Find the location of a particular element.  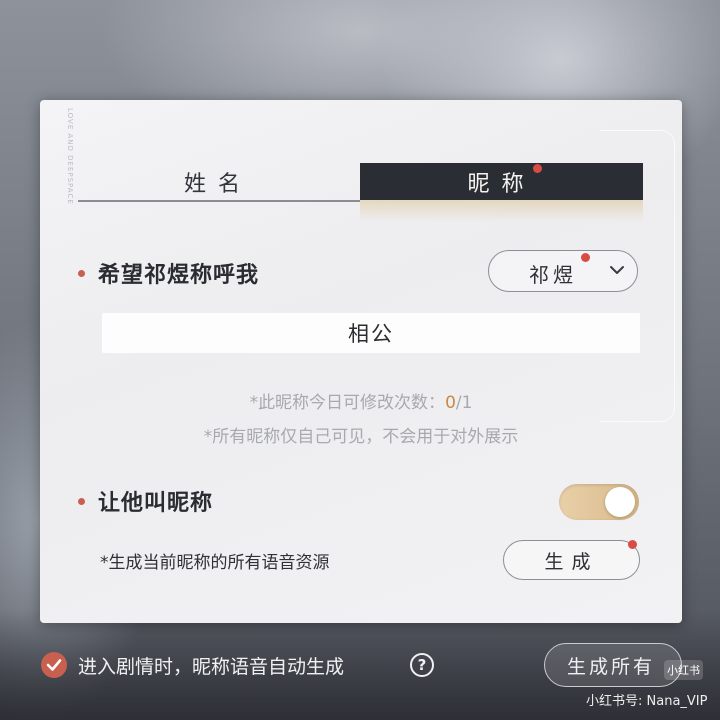

generate-notification-dot is located at coordinates (632, 544).